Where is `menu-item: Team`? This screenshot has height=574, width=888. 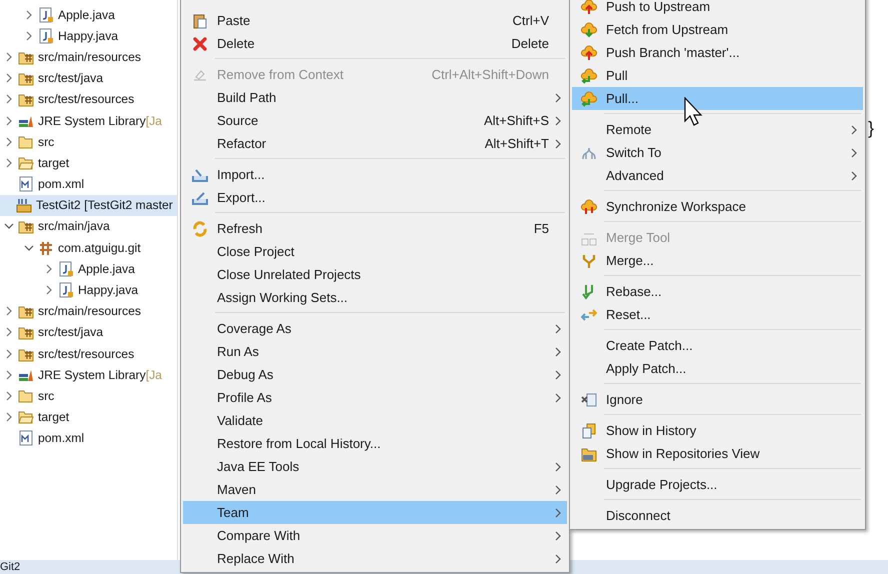 menu-item: Team is located at coordinates (375, 512).